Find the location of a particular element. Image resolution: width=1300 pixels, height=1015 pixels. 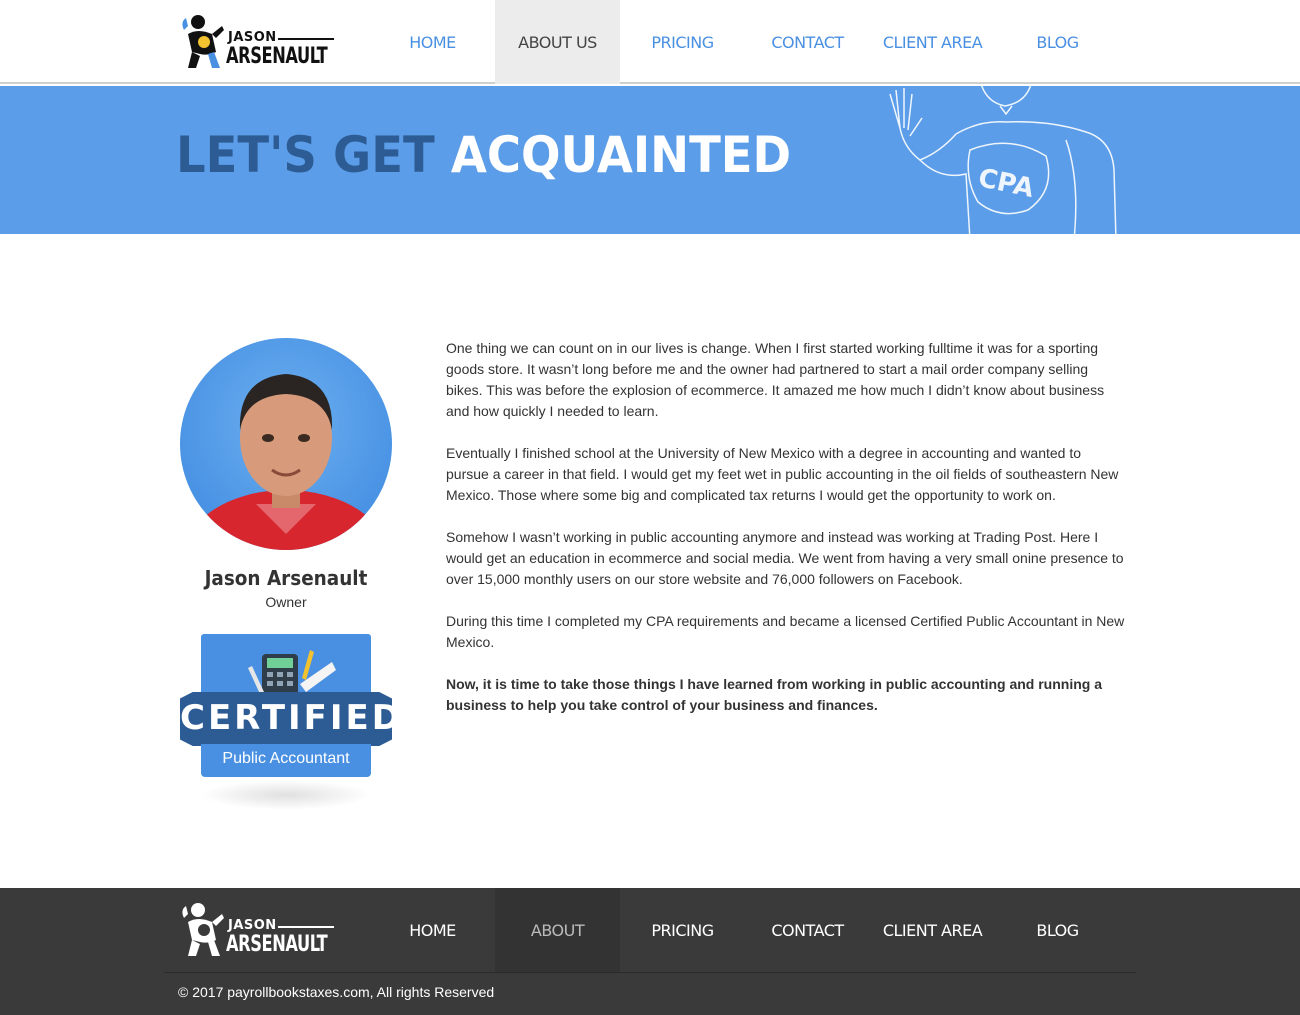

logo-first-name: JASON is located at coordinates (252, 37).